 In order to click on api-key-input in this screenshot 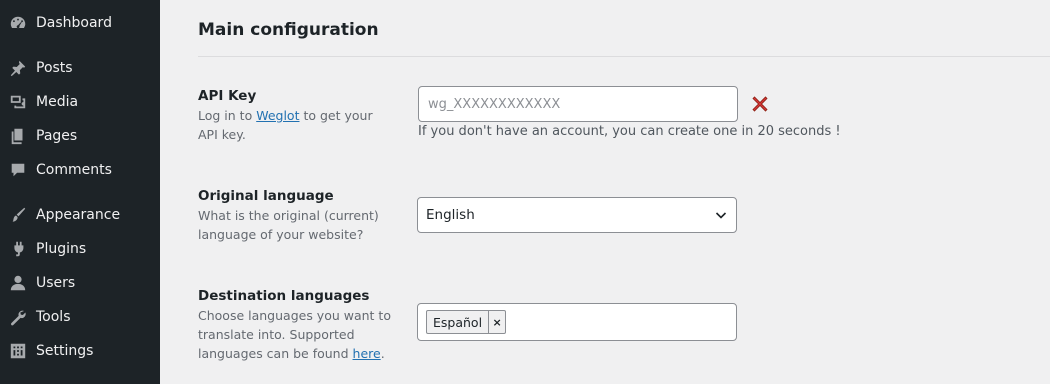, I will do `click(578, 104)`.